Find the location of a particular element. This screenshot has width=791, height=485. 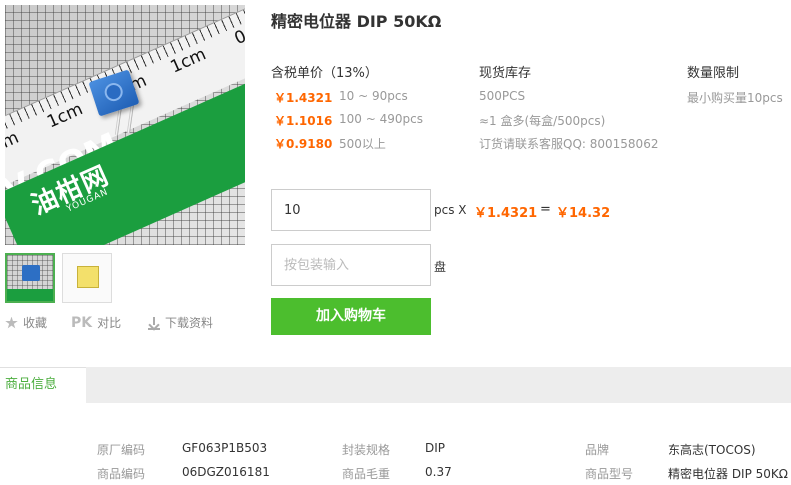

info-value: 0.37 is located at coordinates (438, 472).